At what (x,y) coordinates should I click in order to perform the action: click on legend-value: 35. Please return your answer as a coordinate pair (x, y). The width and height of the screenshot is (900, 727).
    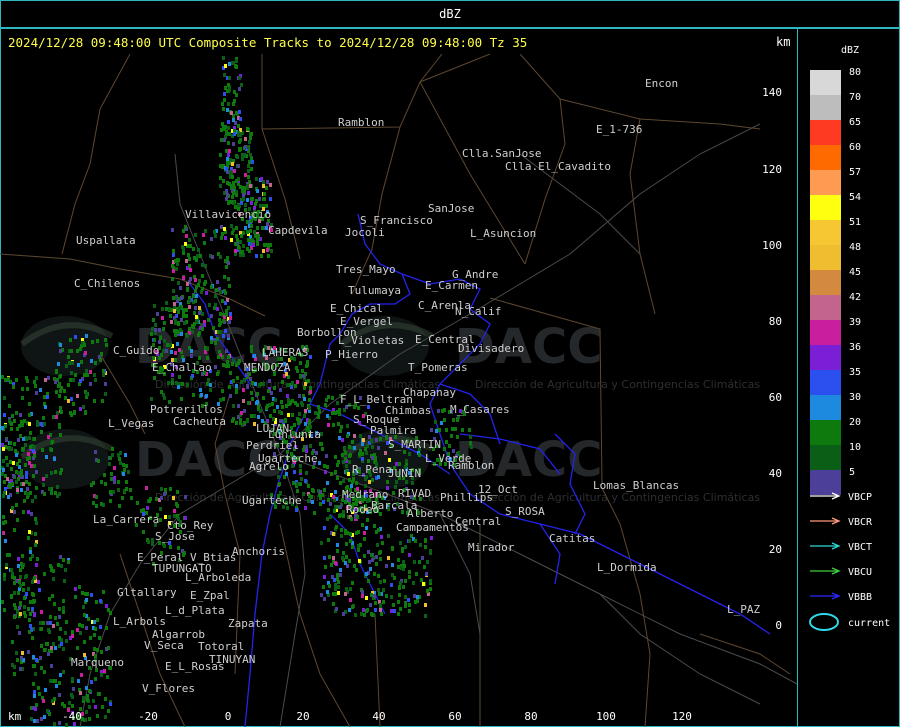
    Looking at the image, I should click on (855, 372).